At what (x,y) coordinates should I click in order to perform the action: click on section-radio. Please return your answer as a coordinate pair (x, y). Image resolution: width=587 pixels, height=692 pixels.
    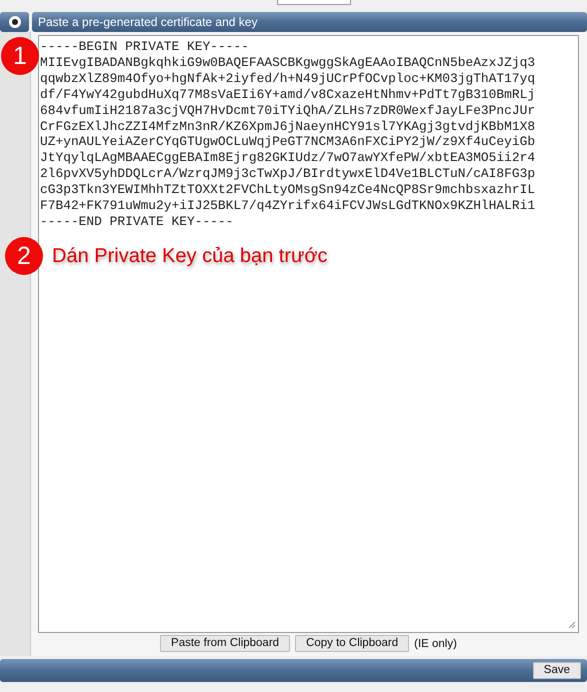
    Looking at the image, I should click on (14, 22).